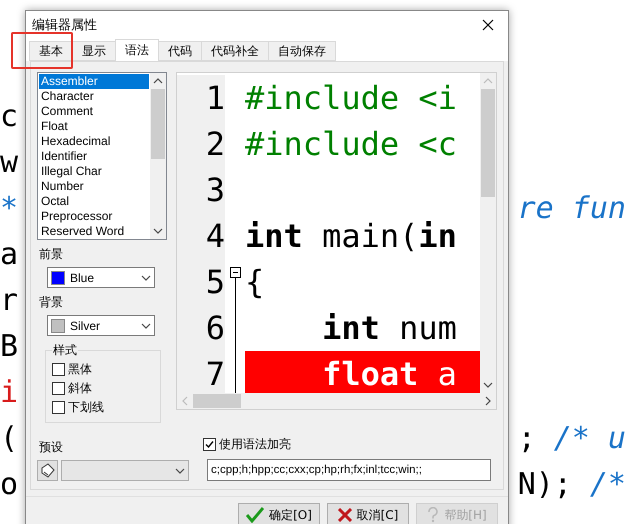 The width and height of the screenshot is (628, 524). I want to click on list-item: Preprocessor, so click(94, 216).